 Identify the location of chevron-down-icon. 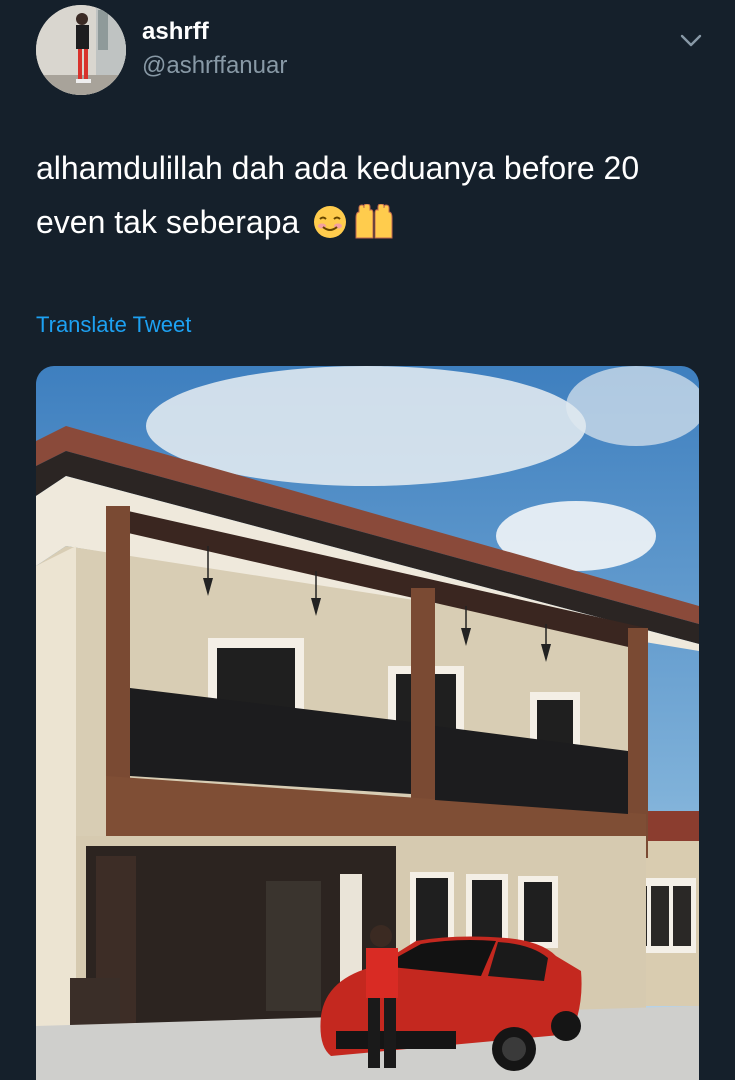
(691, 40).